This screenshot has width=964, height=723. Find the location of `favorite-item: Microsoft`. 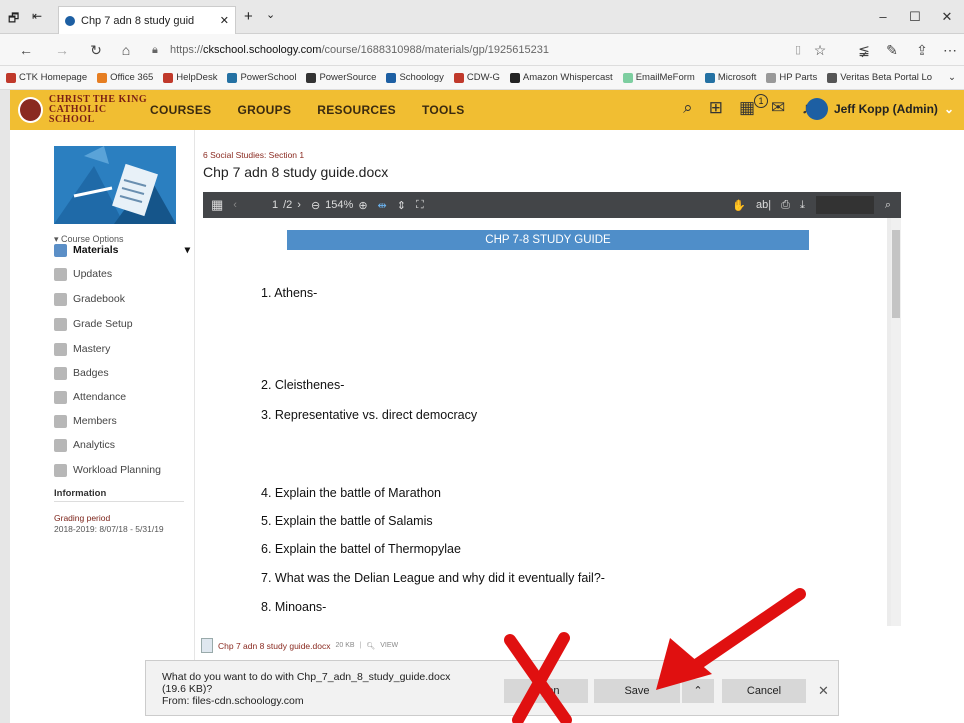

favorite-item: Microsoft is located at coordinates (730, 77).